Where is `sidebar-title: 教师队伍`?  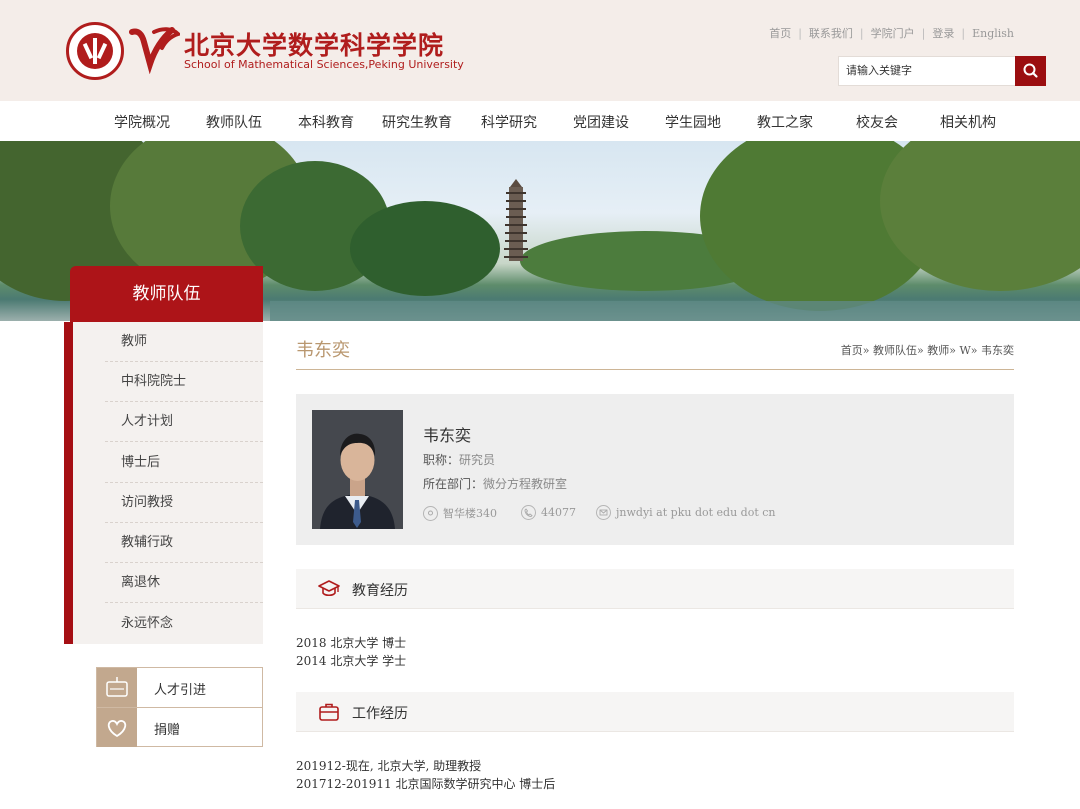
sidebar-title: 教师队伍 is located at coordinates (166, 294).